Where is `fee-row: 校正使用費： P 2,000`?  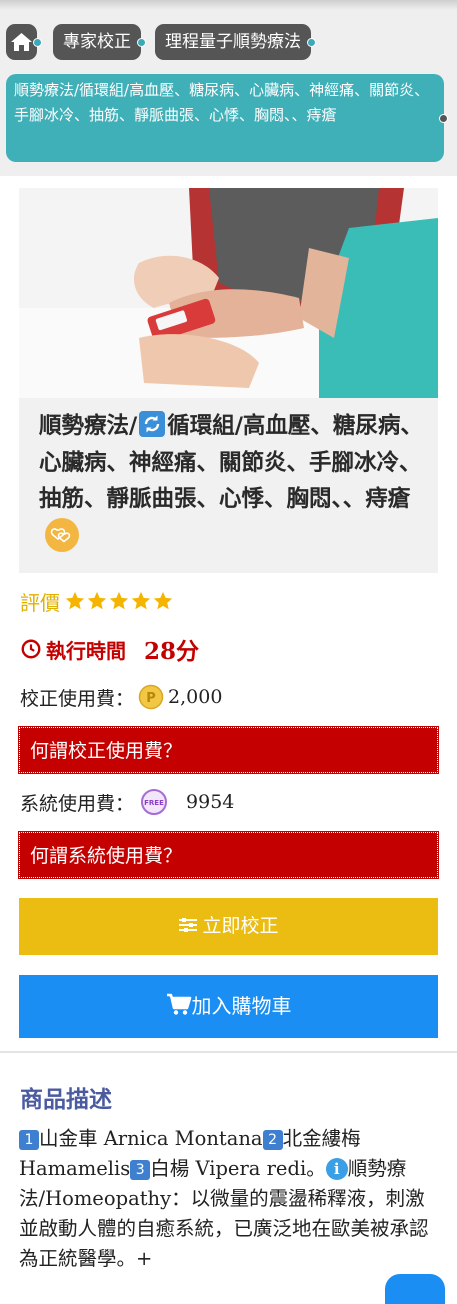 fee-row: 校正使用費： P 2,000 is located at coordinates (121, 697).